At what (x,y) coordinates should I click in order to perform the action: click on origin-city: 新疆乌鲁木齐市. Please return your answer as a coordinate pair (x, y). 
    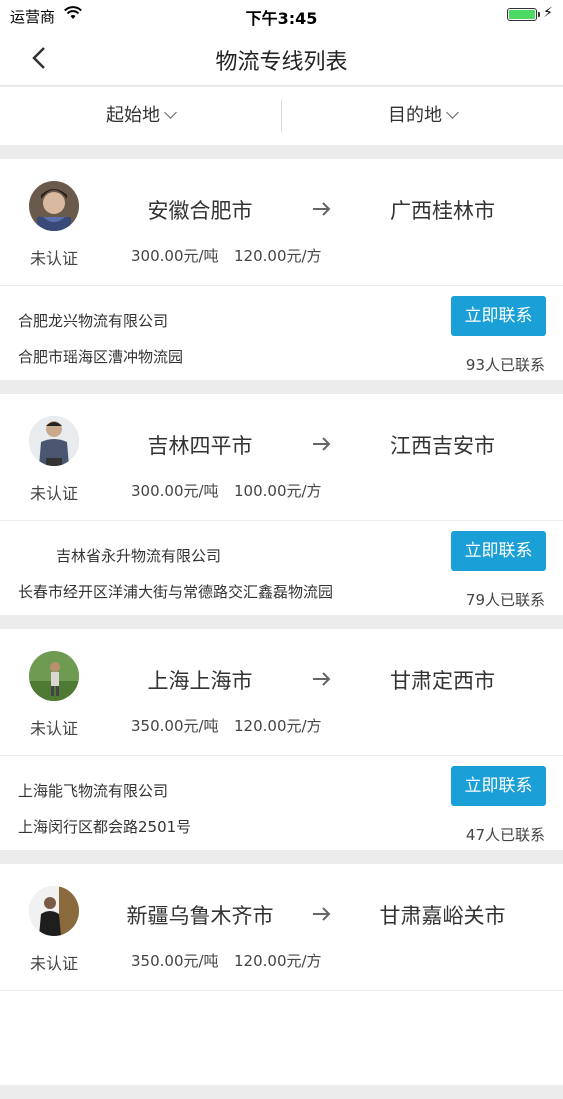
    Looking at the image, I should click on (200, 916).